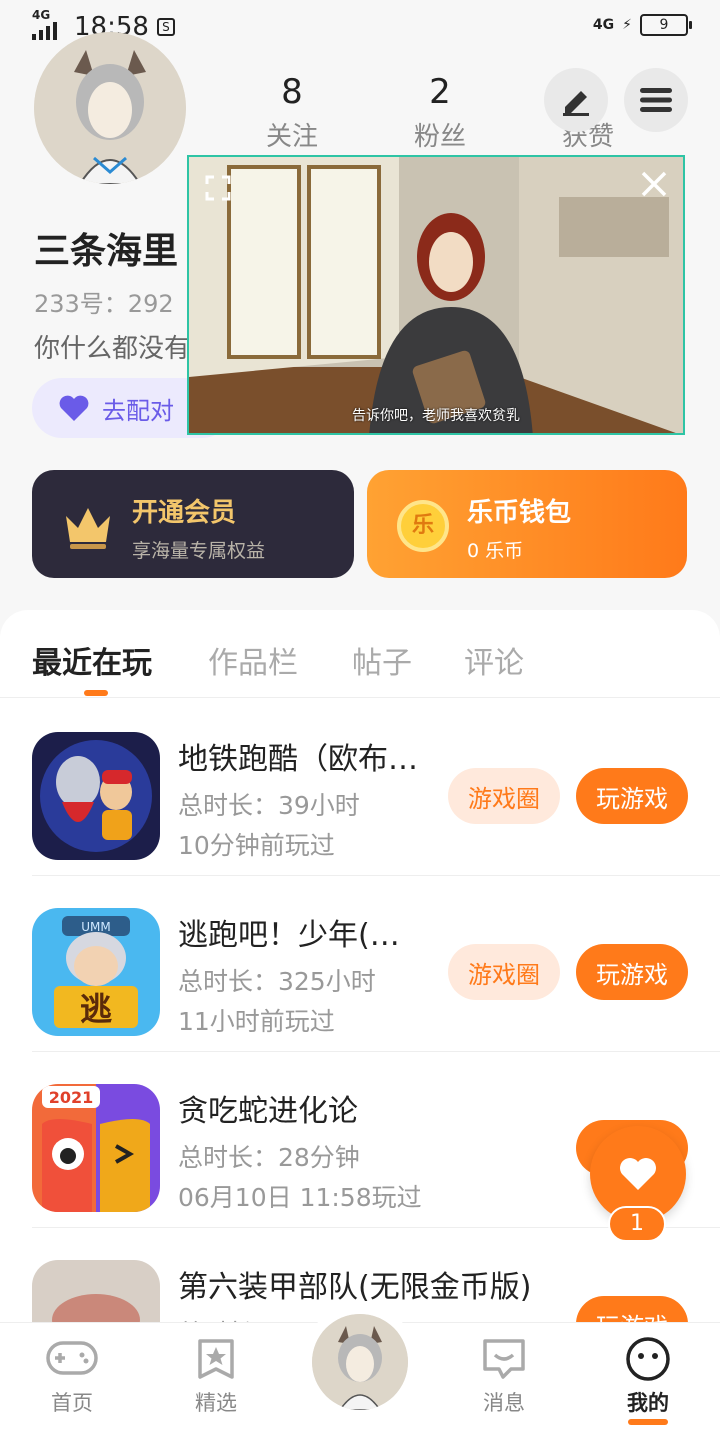 This screenshot has width=720, height=1436. I want to click on vip-subtitle: 享海量专属权益, so click(199, 551).